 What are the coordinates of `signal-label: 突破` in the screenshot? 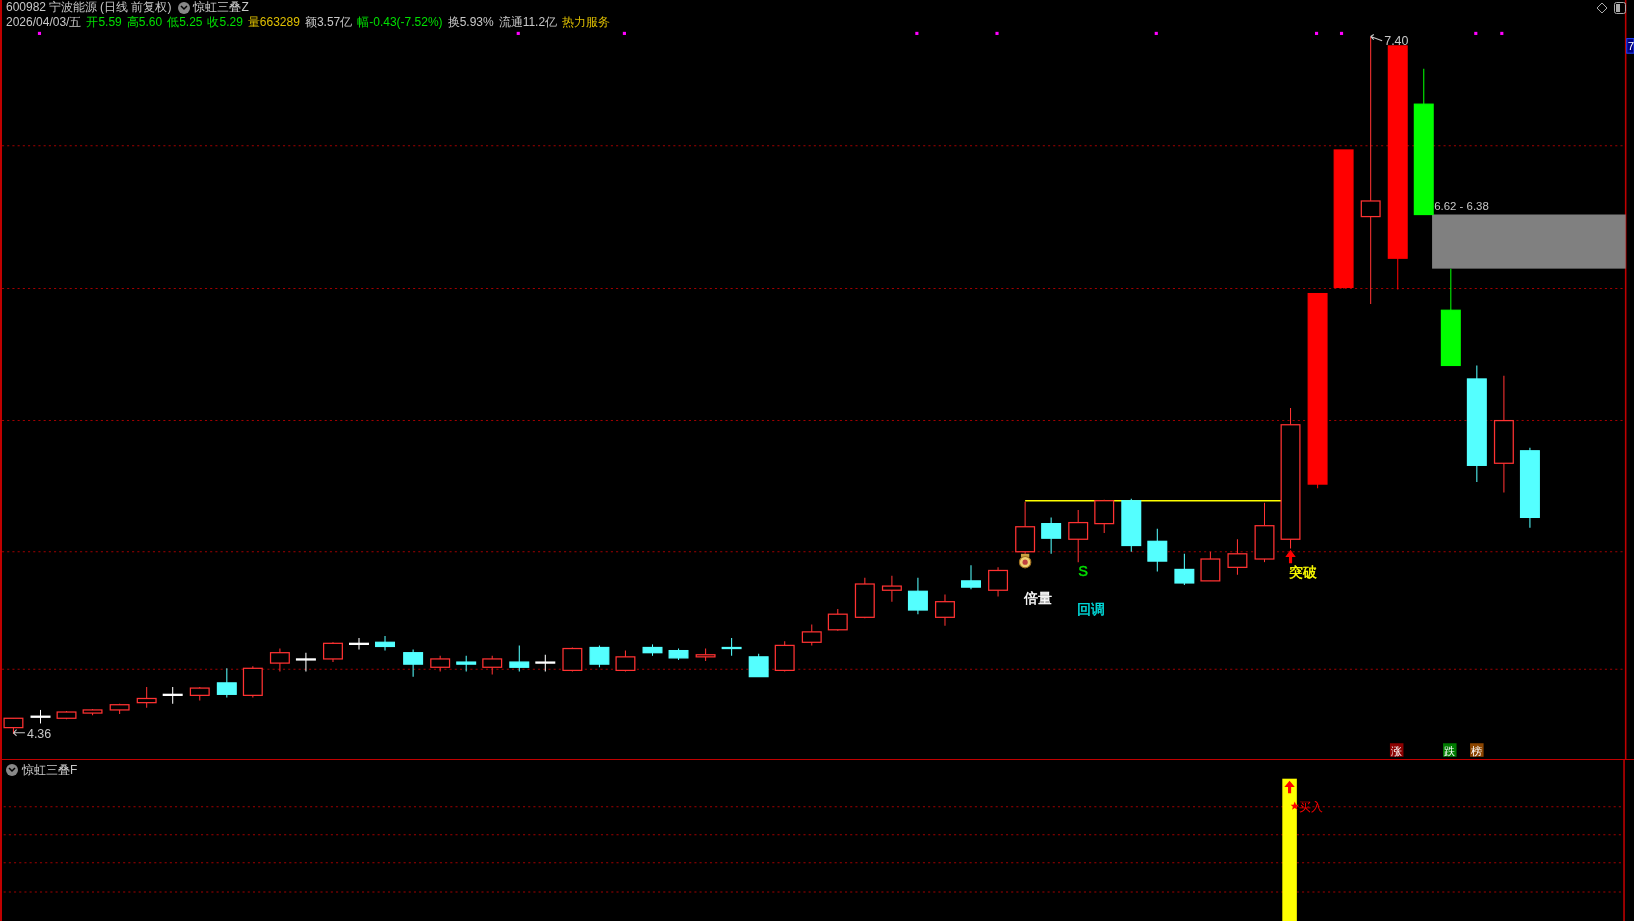 It's located at (1303, 572).